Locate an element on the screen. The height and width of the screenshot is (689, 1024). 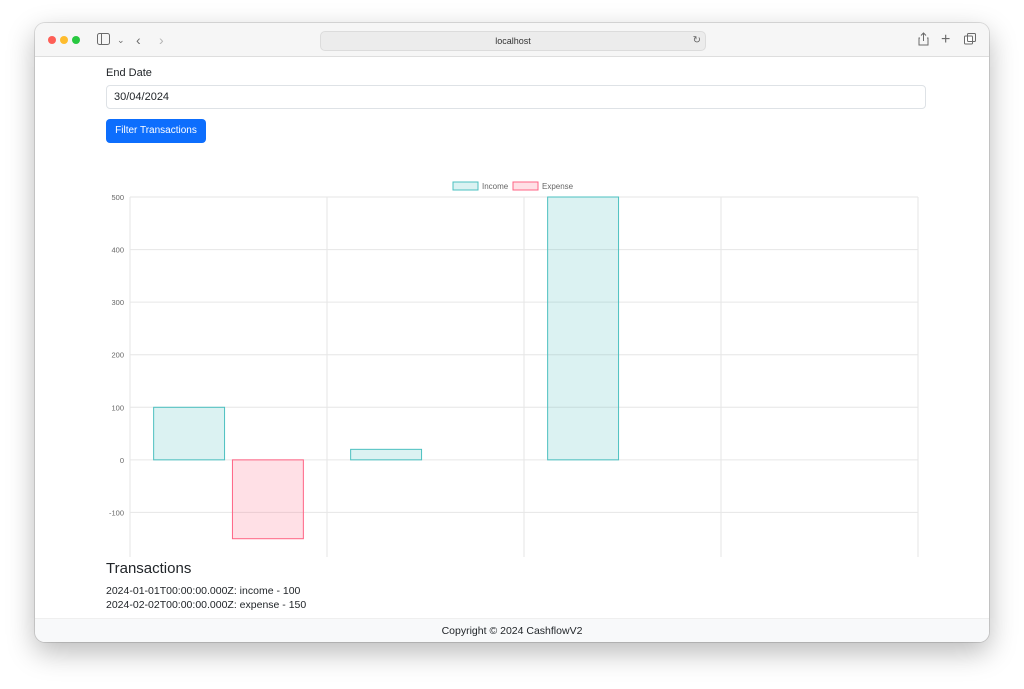
footer-copyright: Copyright © 2024 CashflowV2 is located at coordinates (512, 631).